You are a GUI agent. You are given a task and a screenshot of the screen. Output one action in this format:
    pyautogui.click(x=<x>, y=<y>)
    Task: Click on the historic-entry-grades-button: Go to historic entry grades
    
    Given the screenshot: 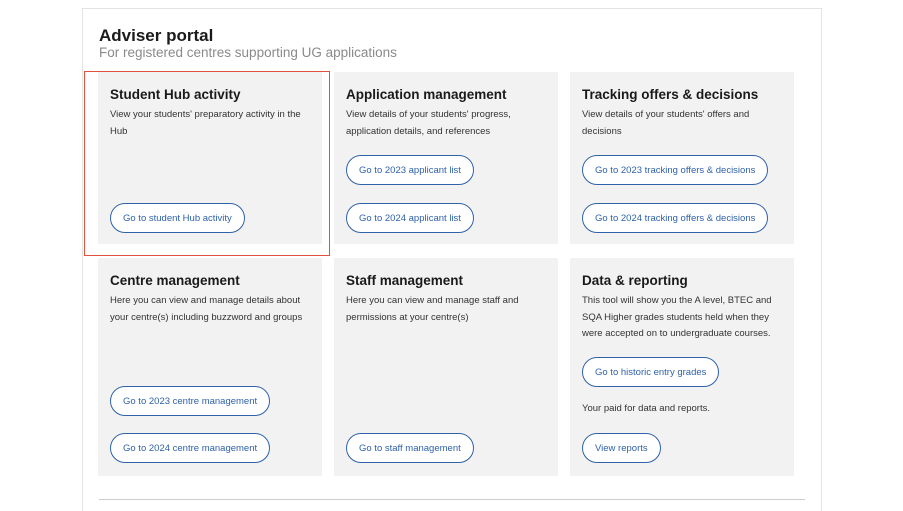 What is the action you would take?
    pyautogui.click(x=651, y=372)
    